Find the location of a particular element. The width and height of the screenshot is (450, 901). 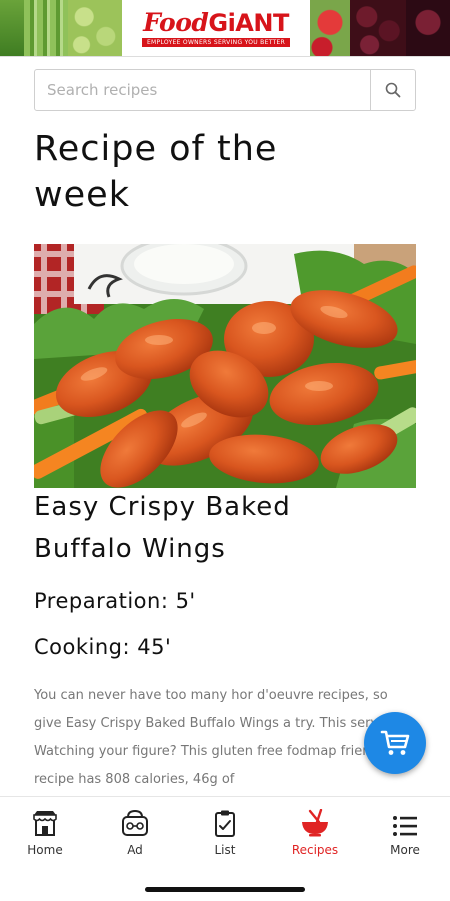

logo-tagline: EMPLOYEE OWNERS SERVING YOU BETTER is located at coordinates (216, 42).